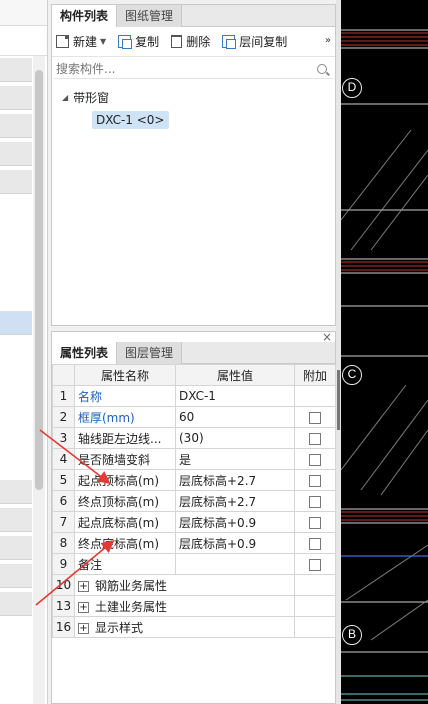 The height and width of the screenshot is (704, 428). Describe the element at coordinates (235, 375) in the screenshot. I see `header-property-value: 属性值` at that location.